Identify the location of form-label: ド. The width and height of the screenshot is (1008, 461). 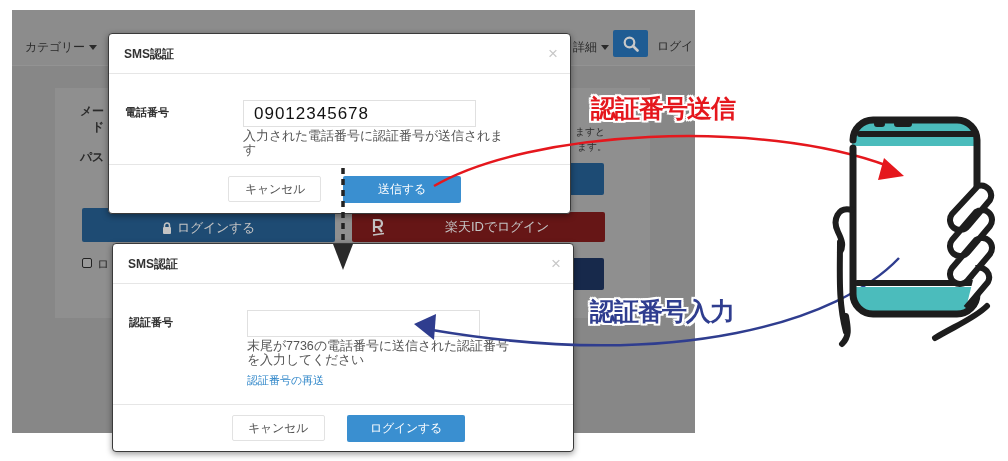
(98, 127).